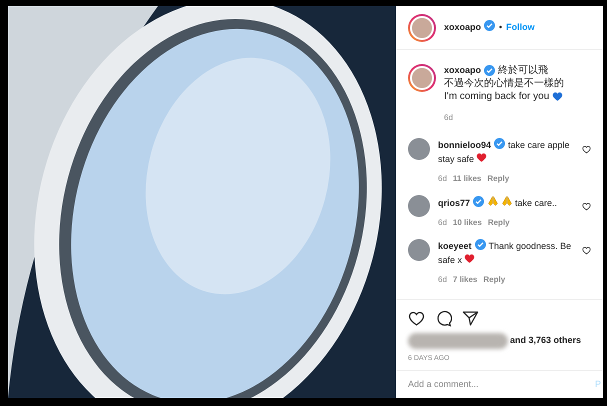 The height and width of the screenshot is (406, 607). Describe the element at coordinates (520, 27) in the screenshot. I see `follow-button: Follow` at that location.